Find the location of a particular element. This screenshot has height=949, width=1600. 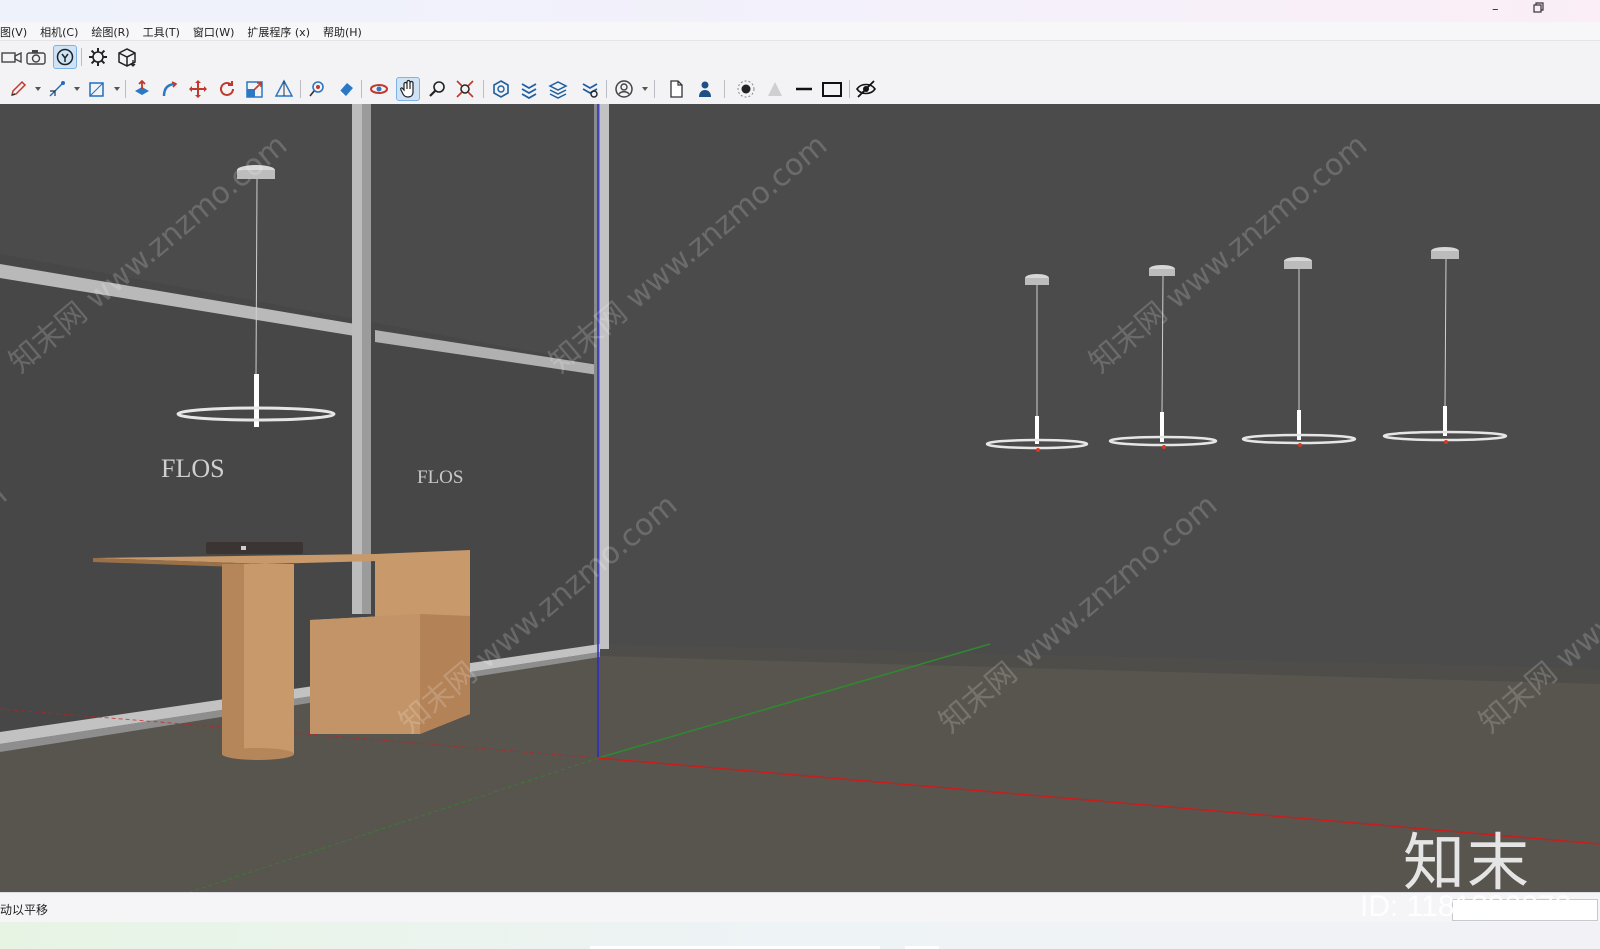

zoom-icon is located at coordinates (437, 89).